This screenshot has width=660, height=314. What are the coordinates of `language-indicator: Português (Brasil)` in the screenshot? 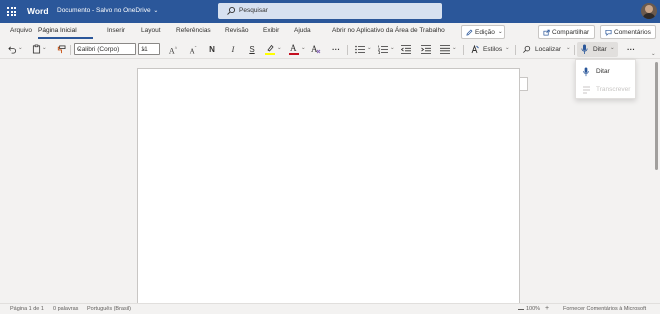 It's located at (109, 309).